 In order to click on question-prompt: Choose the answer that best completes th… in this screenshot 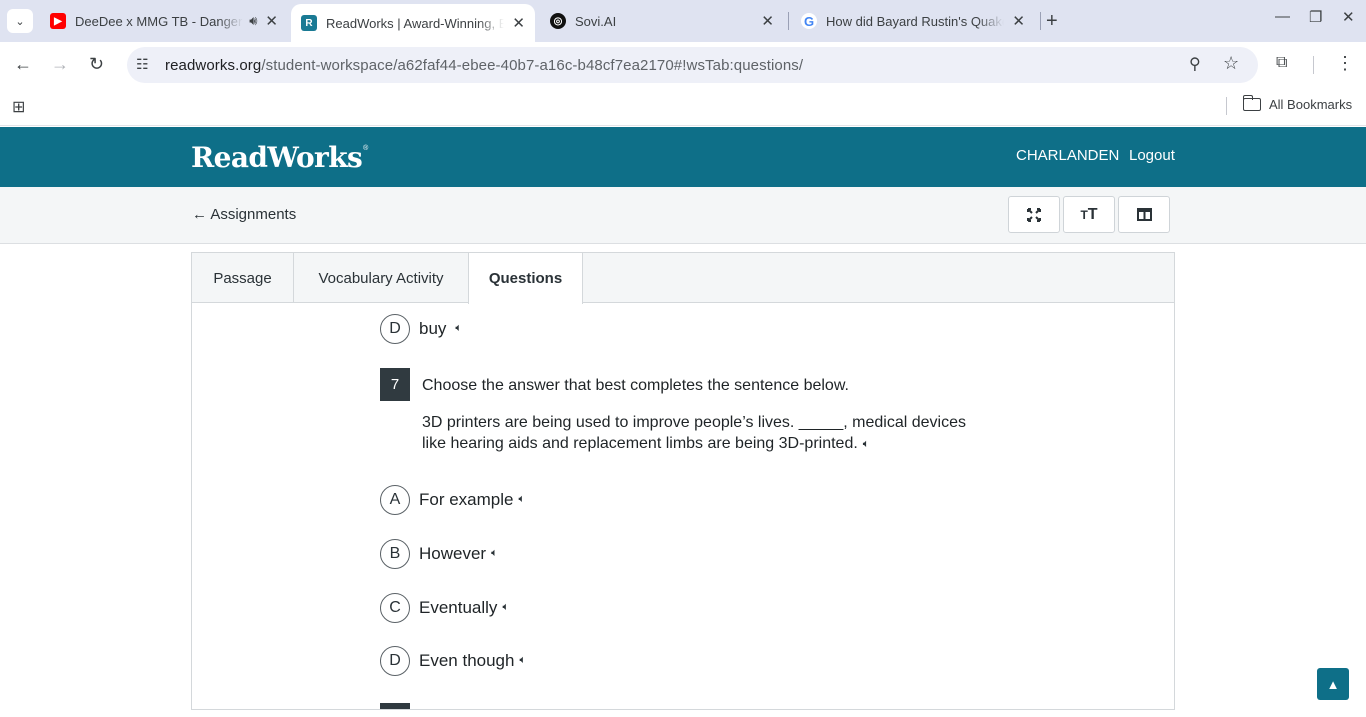, I will do `click(635, 385)`.